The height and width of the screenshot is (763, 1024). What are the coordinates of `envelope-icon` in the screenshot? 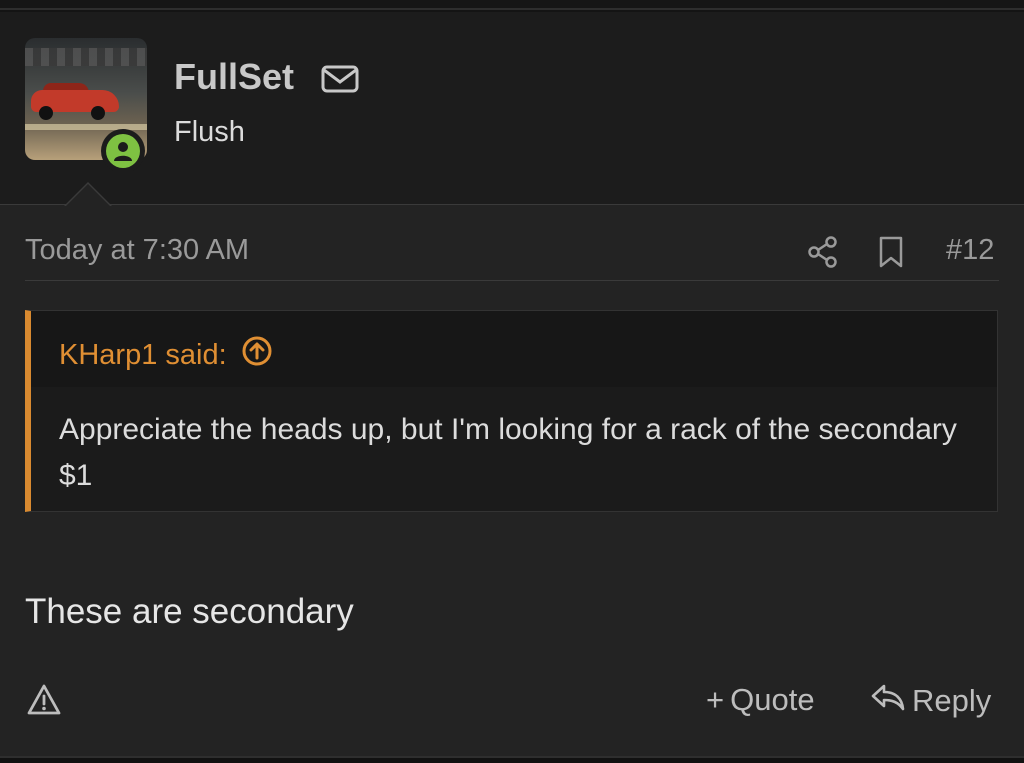 It's located at (340, 79).